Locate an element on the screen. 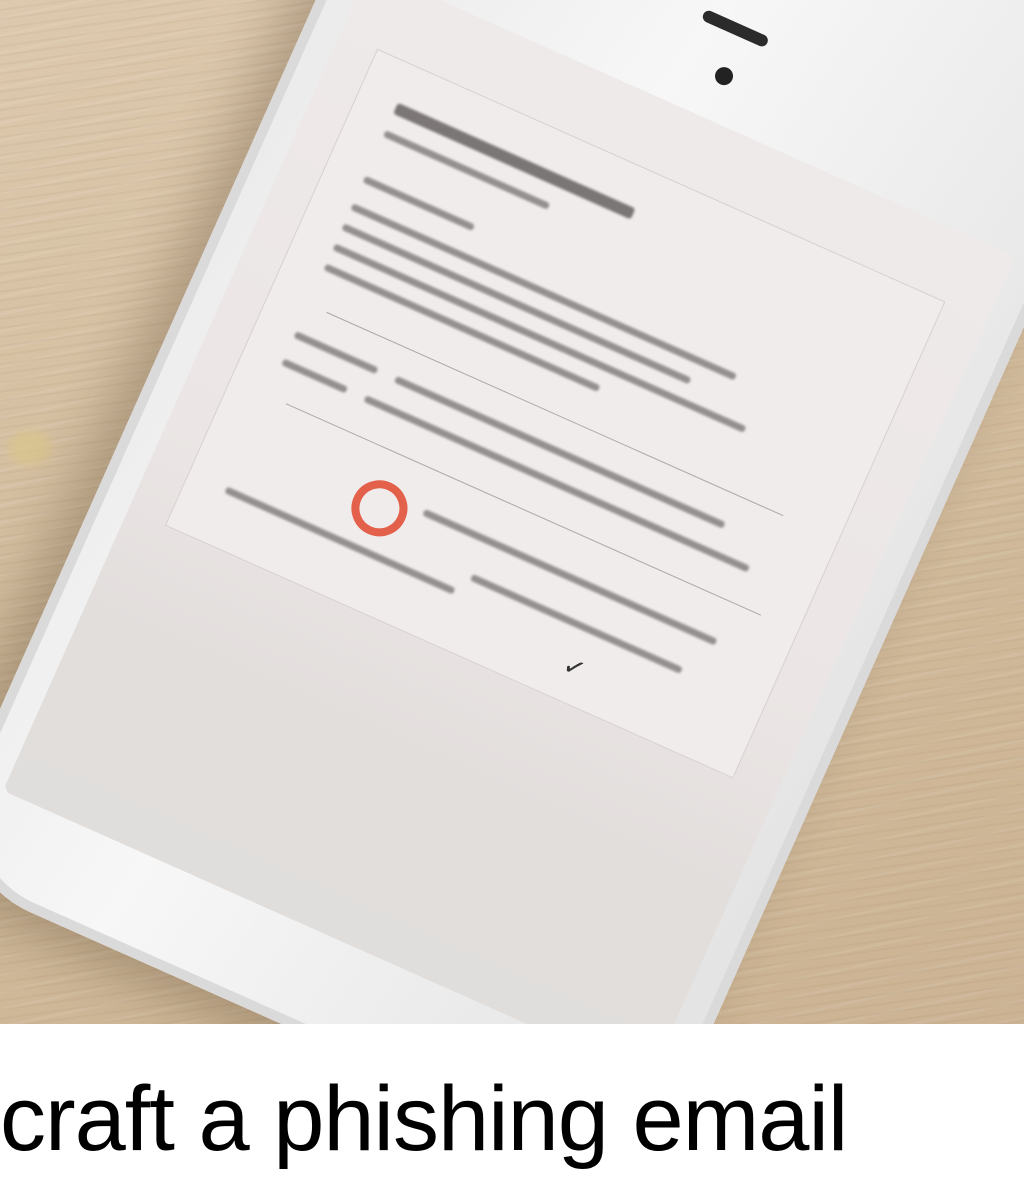 Image resolution: width=1024 pixels, height=1204 pixels. desk-crumb is located at coordinates (30, 448).